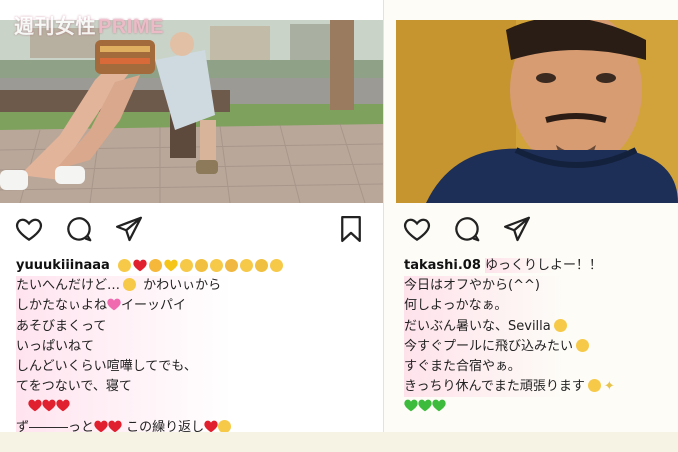 The width and height of the screenshot is (678, 452). I want to click on caption-text: しんどいくらい喧嘩してでも、, so click(106, 367).